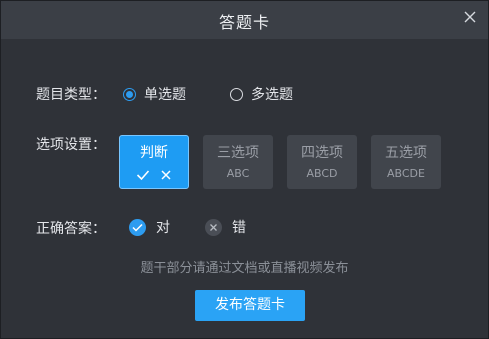 Image resolution: width=489 pixels, height=339 pixels. What do you see at coordinates (322, 162) in the screenshot?
I see `option-card-four: 四选项 ABCD` at bounding box center [322, 162].